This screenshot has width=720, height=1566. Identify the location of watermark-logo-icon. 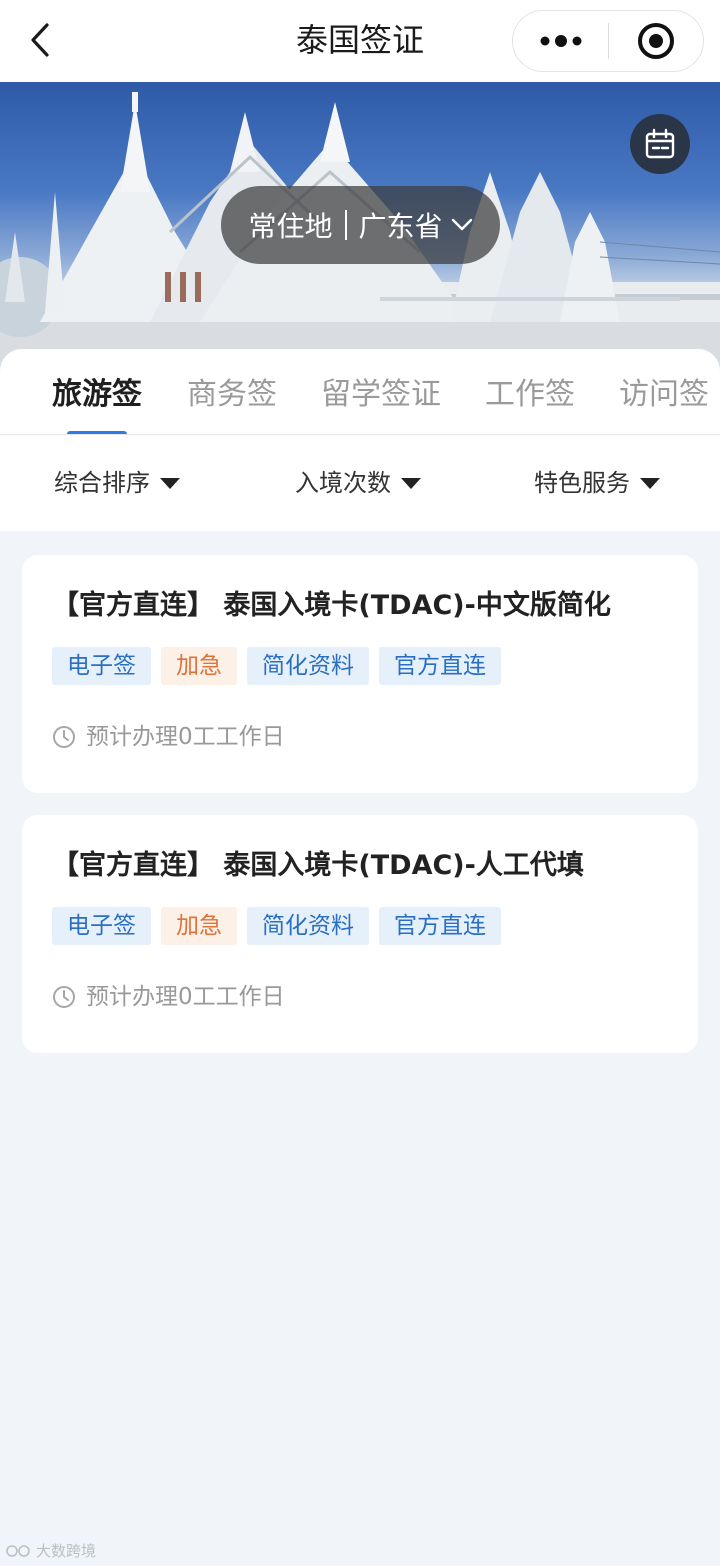
(18, 1550).